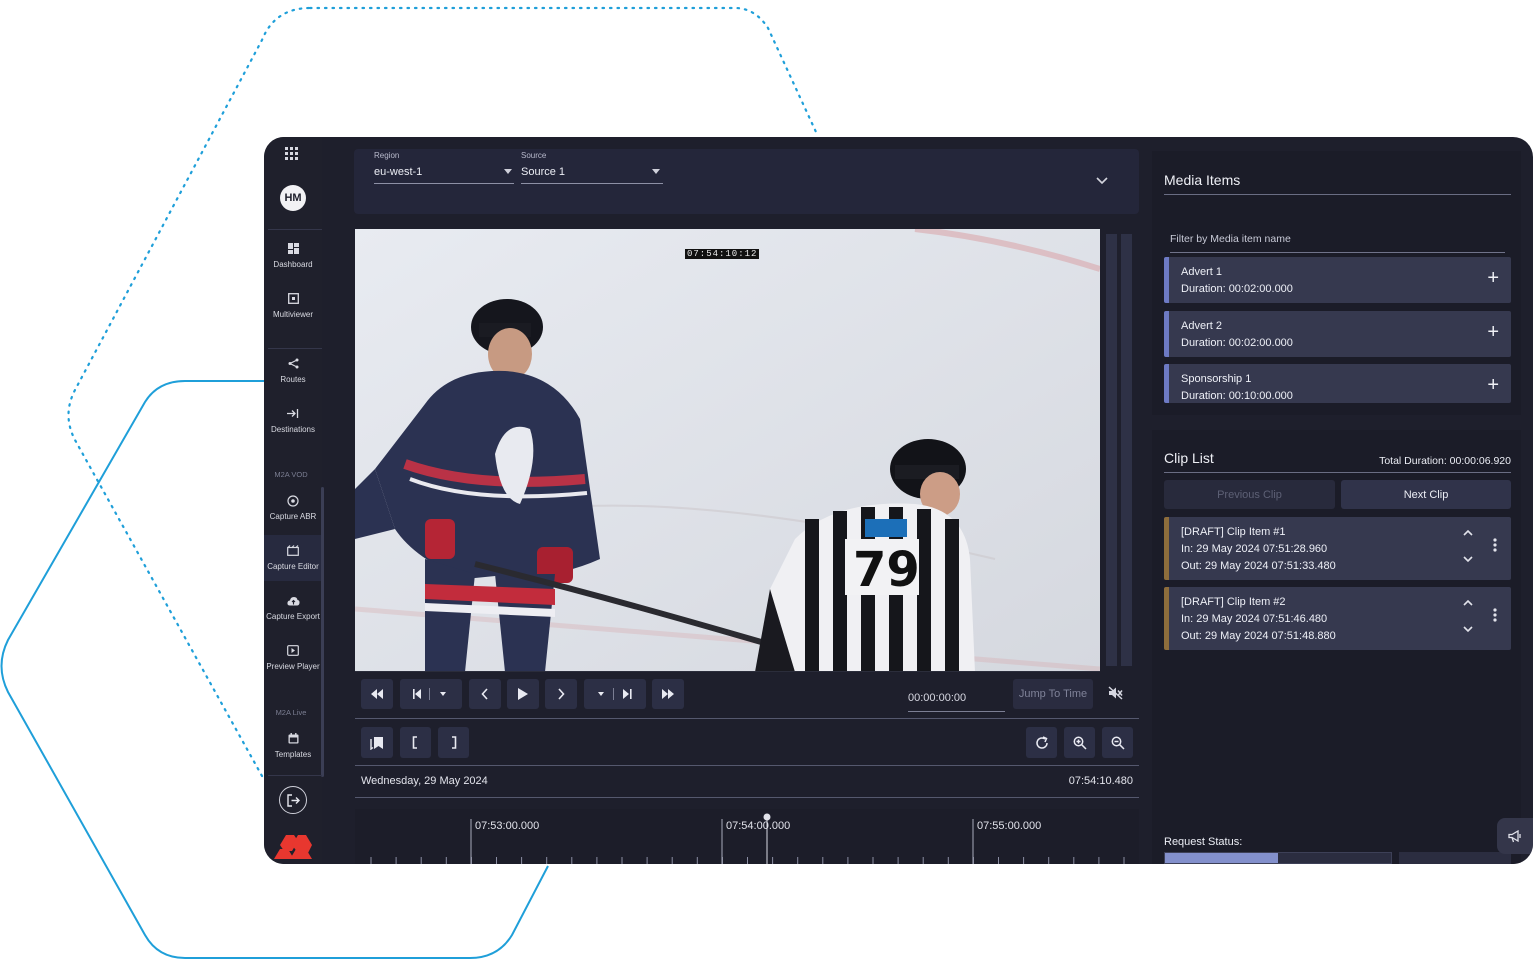 The height and width of the screenshot is (960, 1536). I want to click on fast-forward-button, so click(668, 694).